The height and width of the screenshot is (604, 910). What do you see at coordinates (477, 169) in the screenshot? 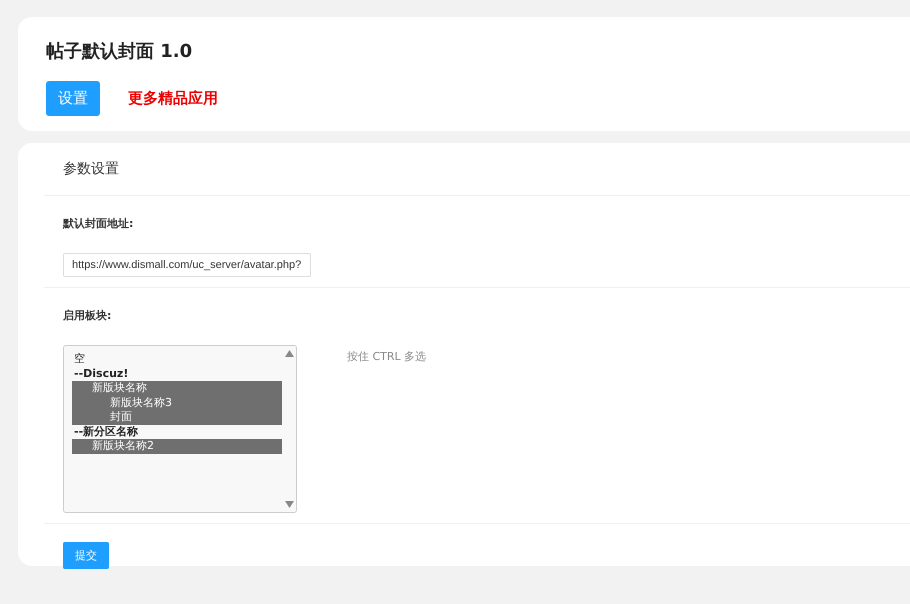
I see `panel-title: 参数设置` at bounding box center [477, 169].